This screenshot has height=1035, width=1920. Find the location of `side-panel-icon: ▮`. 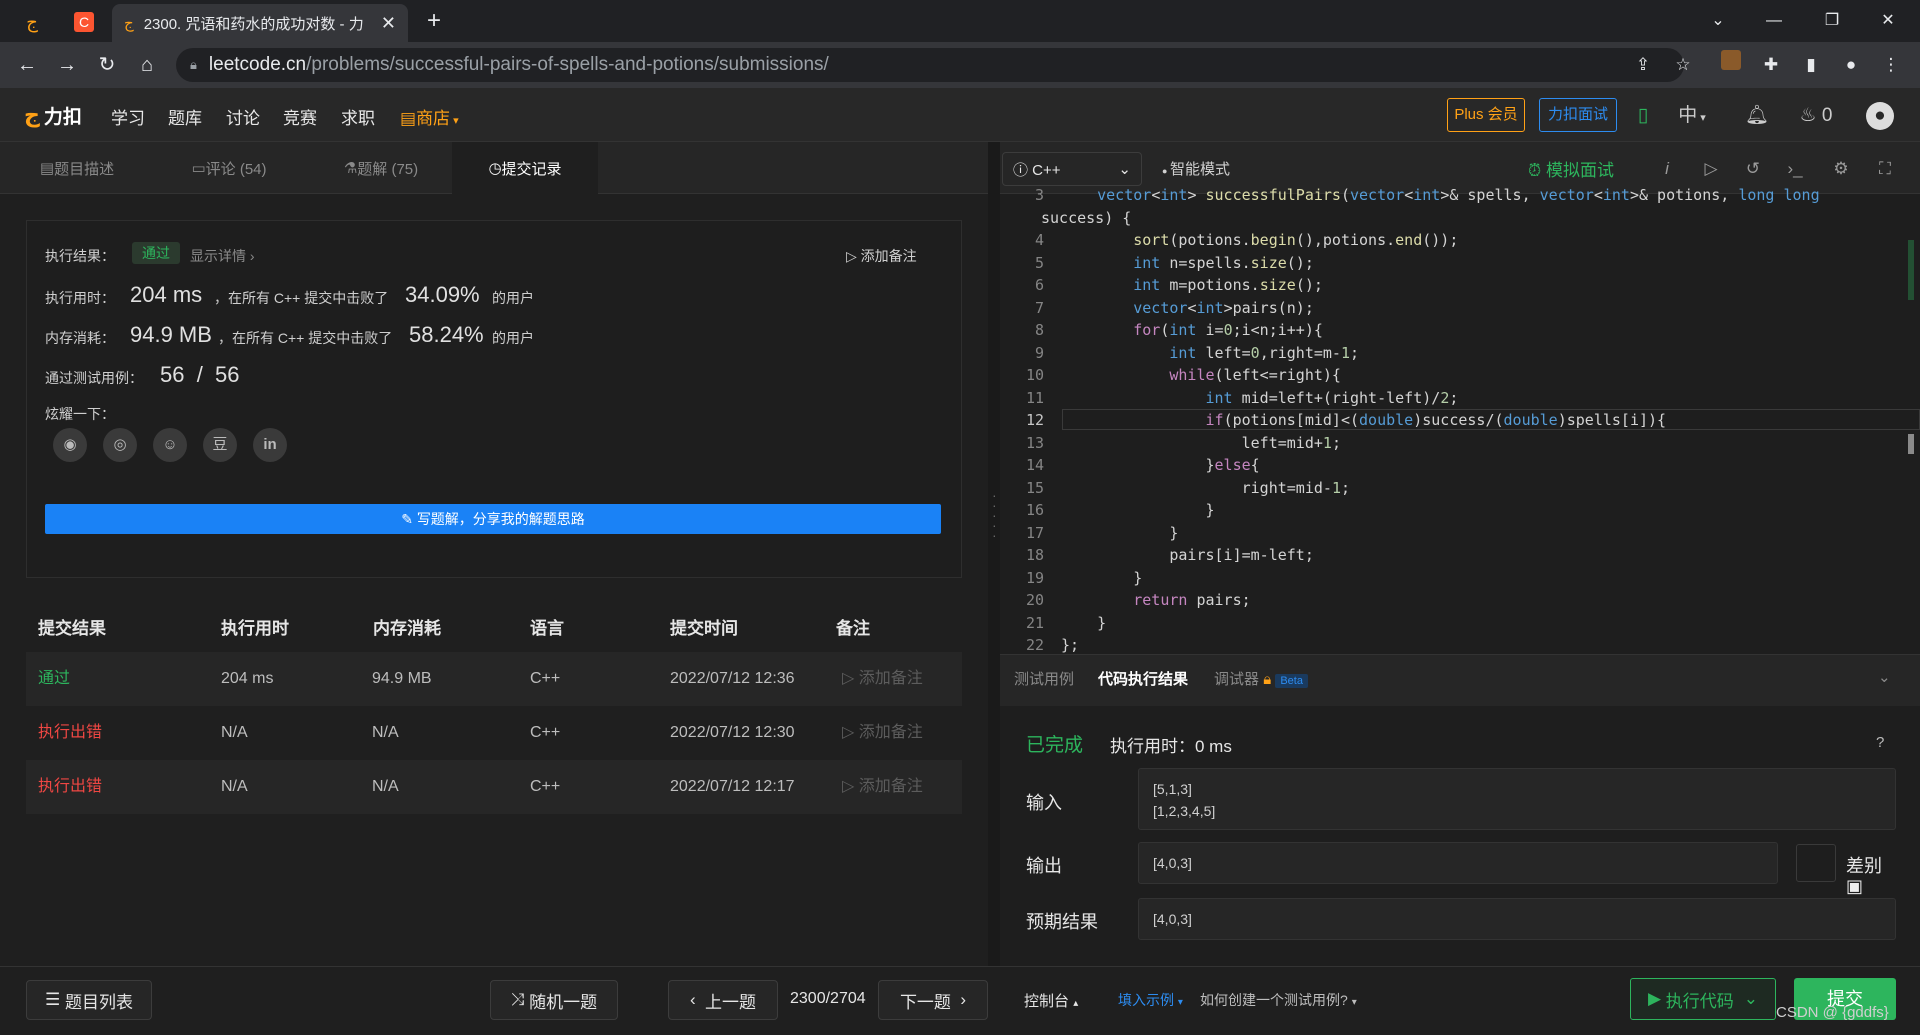

side-panel-icon: ▮ is located at coordinates (1811, 65).